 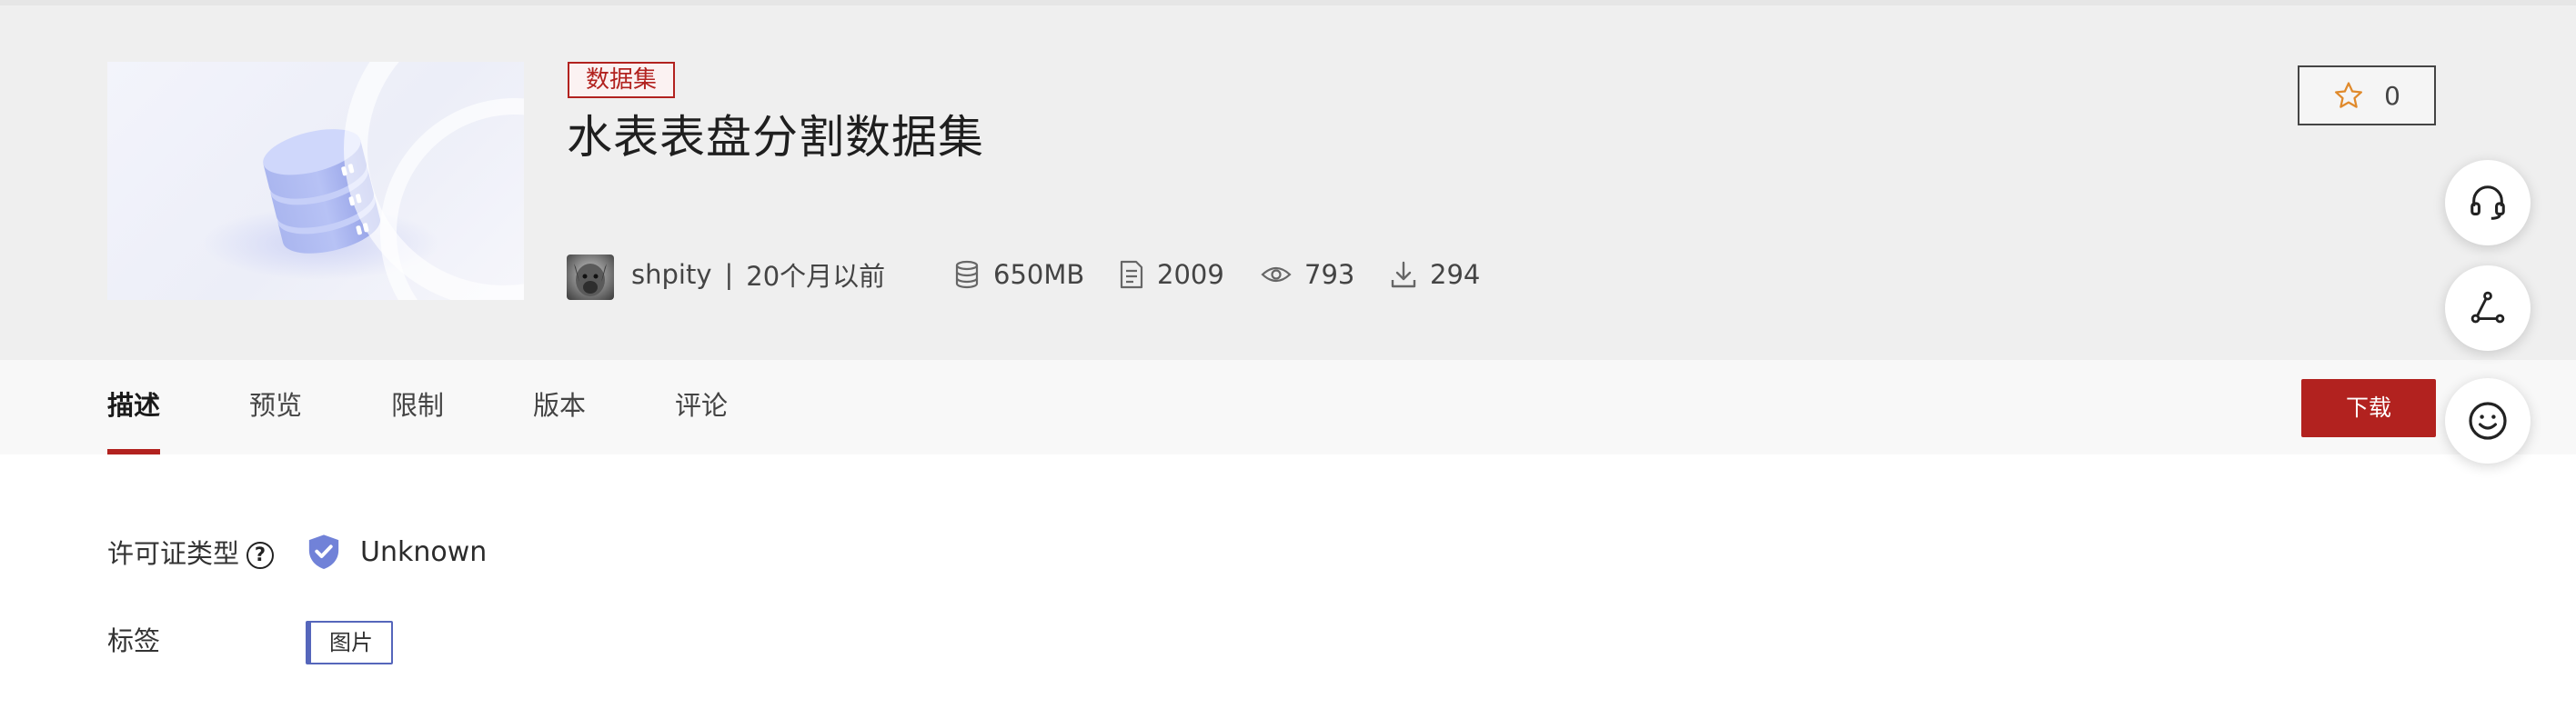 I want to click on license-label-row: 许可证类型?, so click(x=191, y=552).